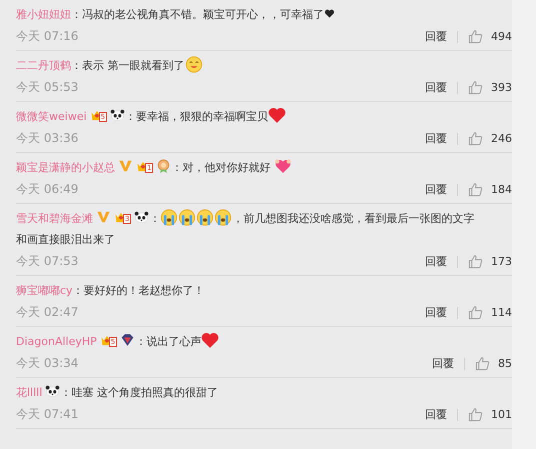 This screenshot has width=536, height=449. What do you see at coordinates (128, 340) in the screenshot?
I see `gem-badge-icon` at bounding box center [128, 340].